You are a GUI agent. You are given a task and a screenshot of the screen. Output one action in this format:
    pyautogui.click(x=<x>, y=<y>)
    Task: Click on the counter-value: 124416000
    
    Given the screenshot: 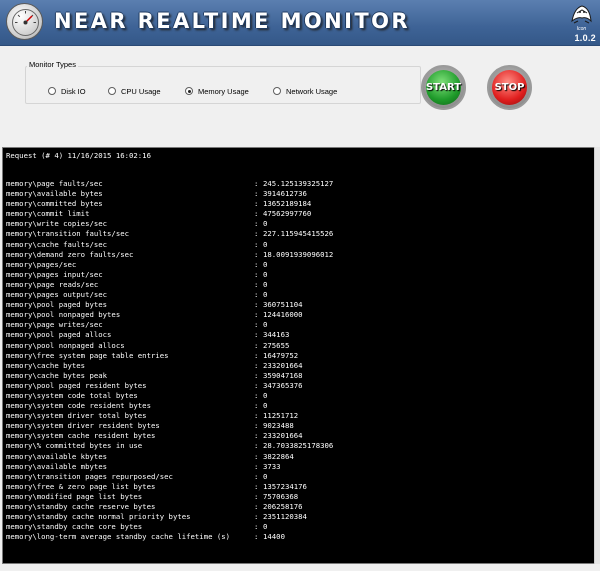 What is the action you would take?
    pyautogui.click(x=283, y=315)
    